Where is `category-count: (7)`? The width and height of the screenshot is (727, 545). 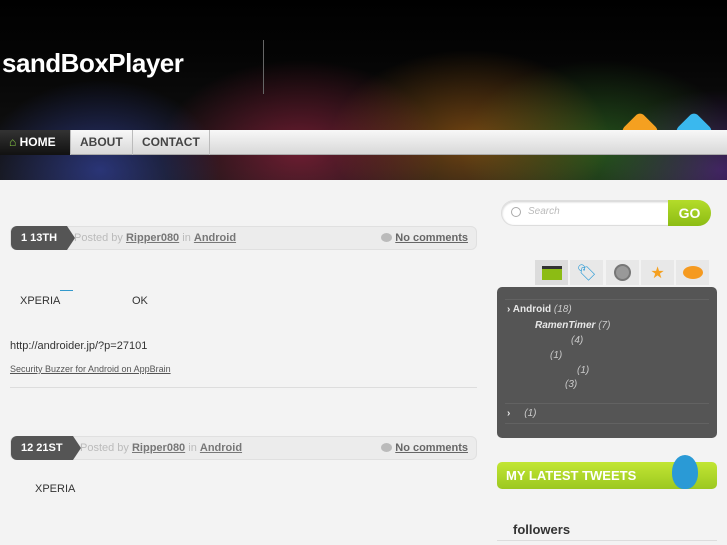
category-count: (7) is located at coordinates (604, 325).